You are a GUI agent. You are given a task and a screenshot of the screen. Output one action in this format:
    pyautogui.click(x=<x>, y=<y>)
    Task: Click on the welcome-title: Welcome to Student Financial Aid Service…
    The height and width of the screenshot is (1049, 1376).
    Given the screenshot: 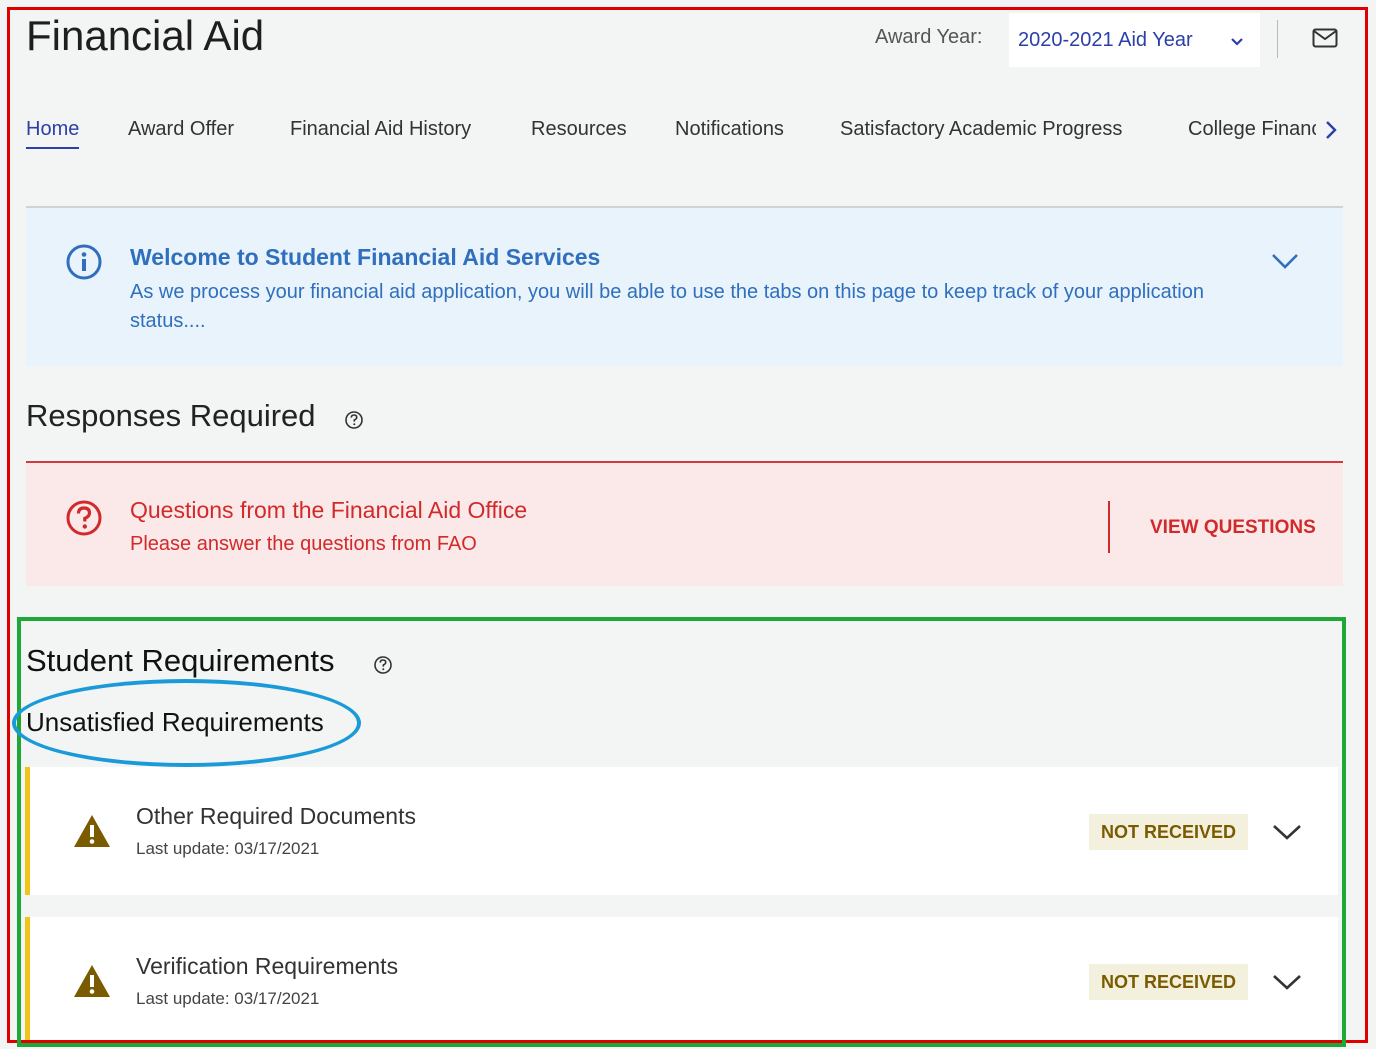 What is the action you would take?
    pyautogui.click(x=365, y=257)
    